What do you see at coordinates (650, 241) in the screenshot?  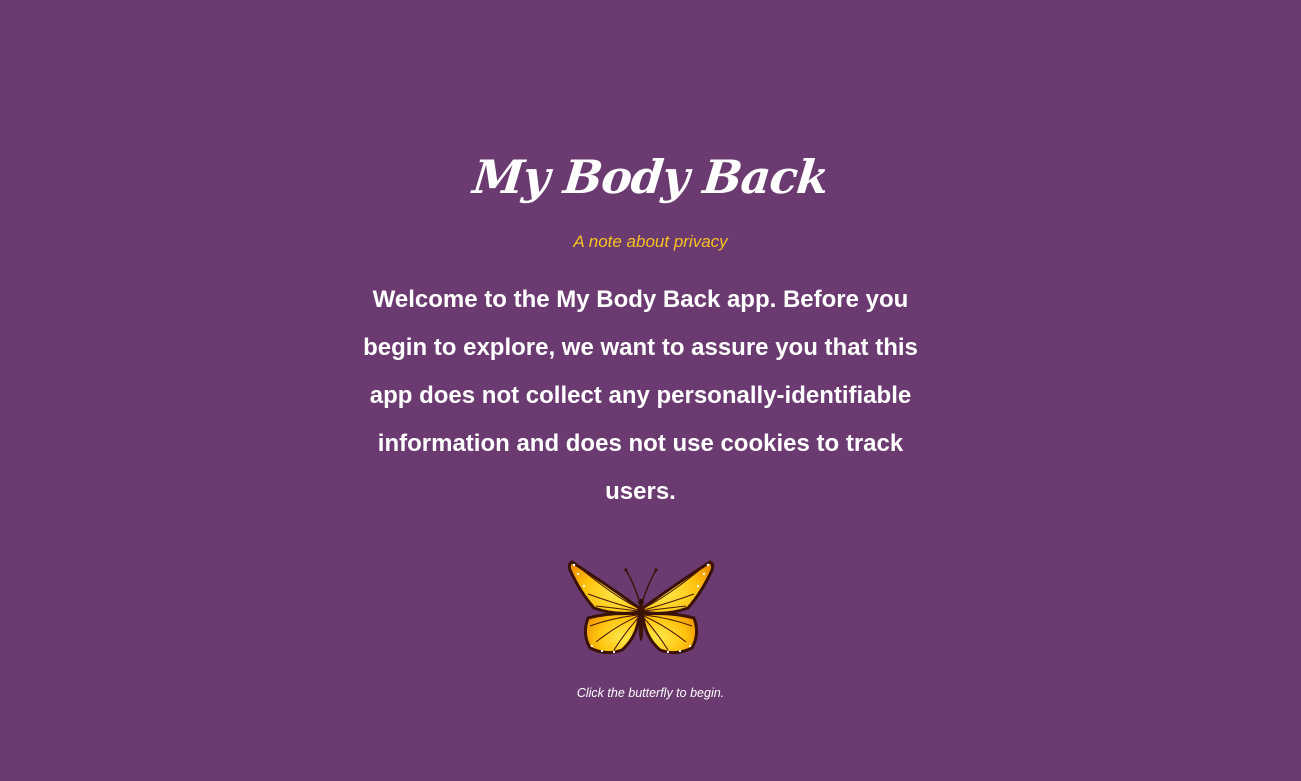 I see `privacy-subtitle: A note about privacy` at bounding box center [650, 241].